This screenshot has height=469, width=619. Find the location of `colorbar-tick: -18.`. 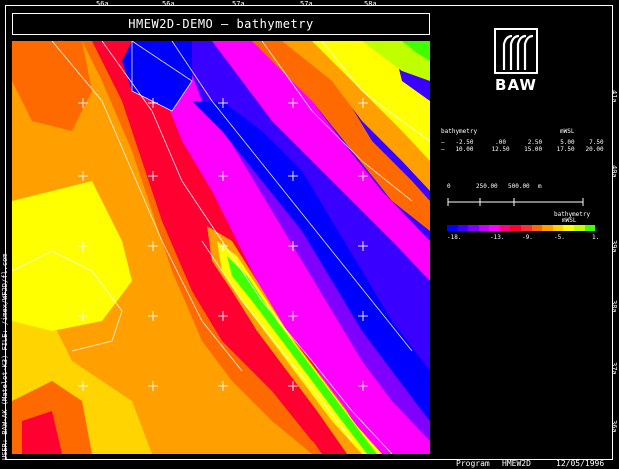

colorbar-tick: -18. is located at coordinates (454, 237).